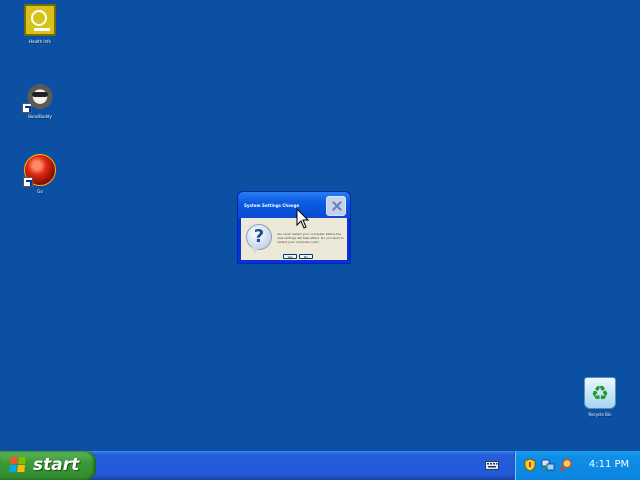  What do you see at coordinates (18, 465) in the screenshot?
I see `windows-logo-icon` at bounding box center [18, 465].